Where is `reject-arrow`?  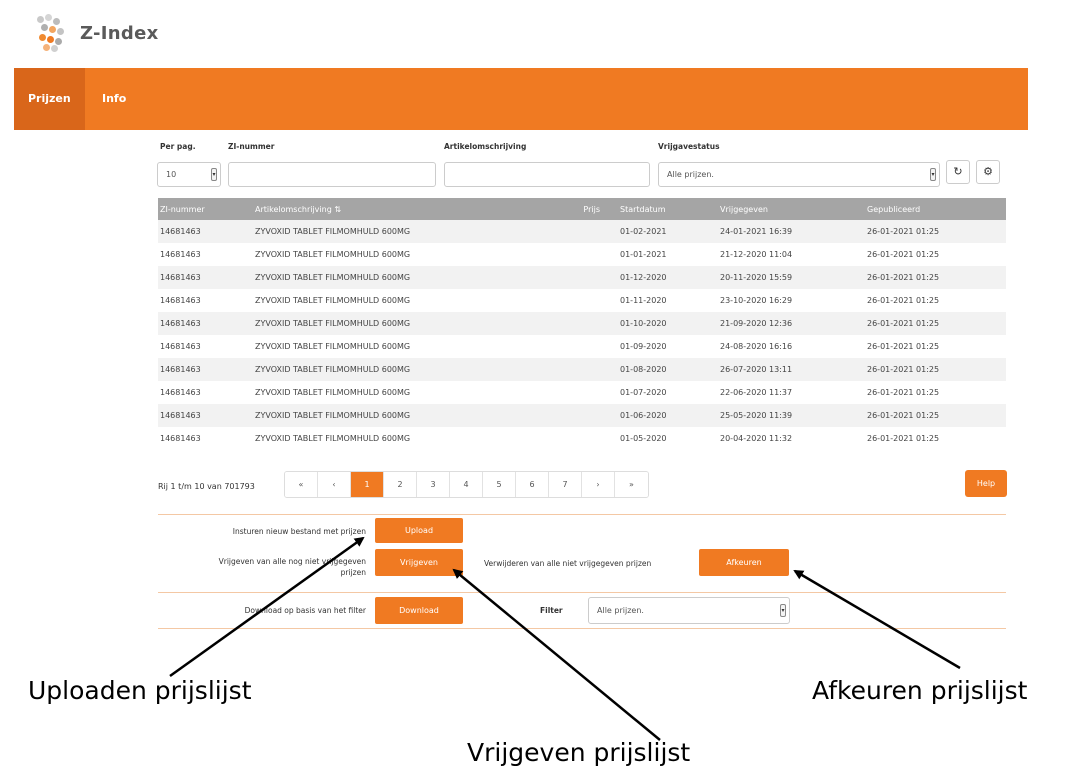
reject-arrow is located at coordinates (877, 619).